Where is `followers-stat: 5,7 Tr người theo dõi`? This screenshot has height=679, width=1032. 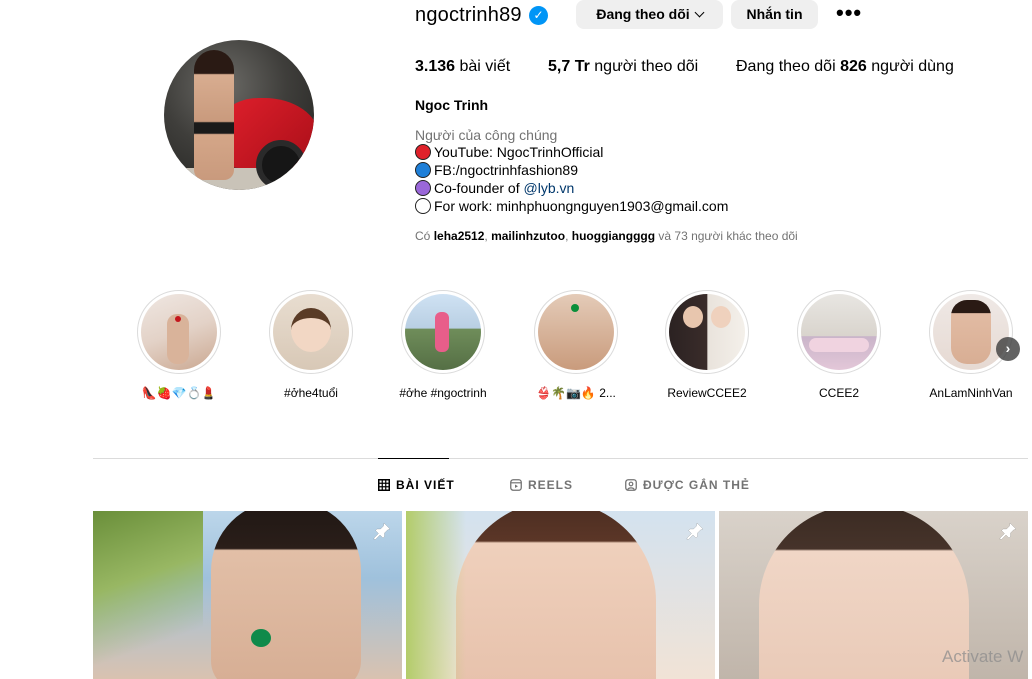
followers-stat: 5,7 Tr người theo dõi is located at coordinates (623, 67).